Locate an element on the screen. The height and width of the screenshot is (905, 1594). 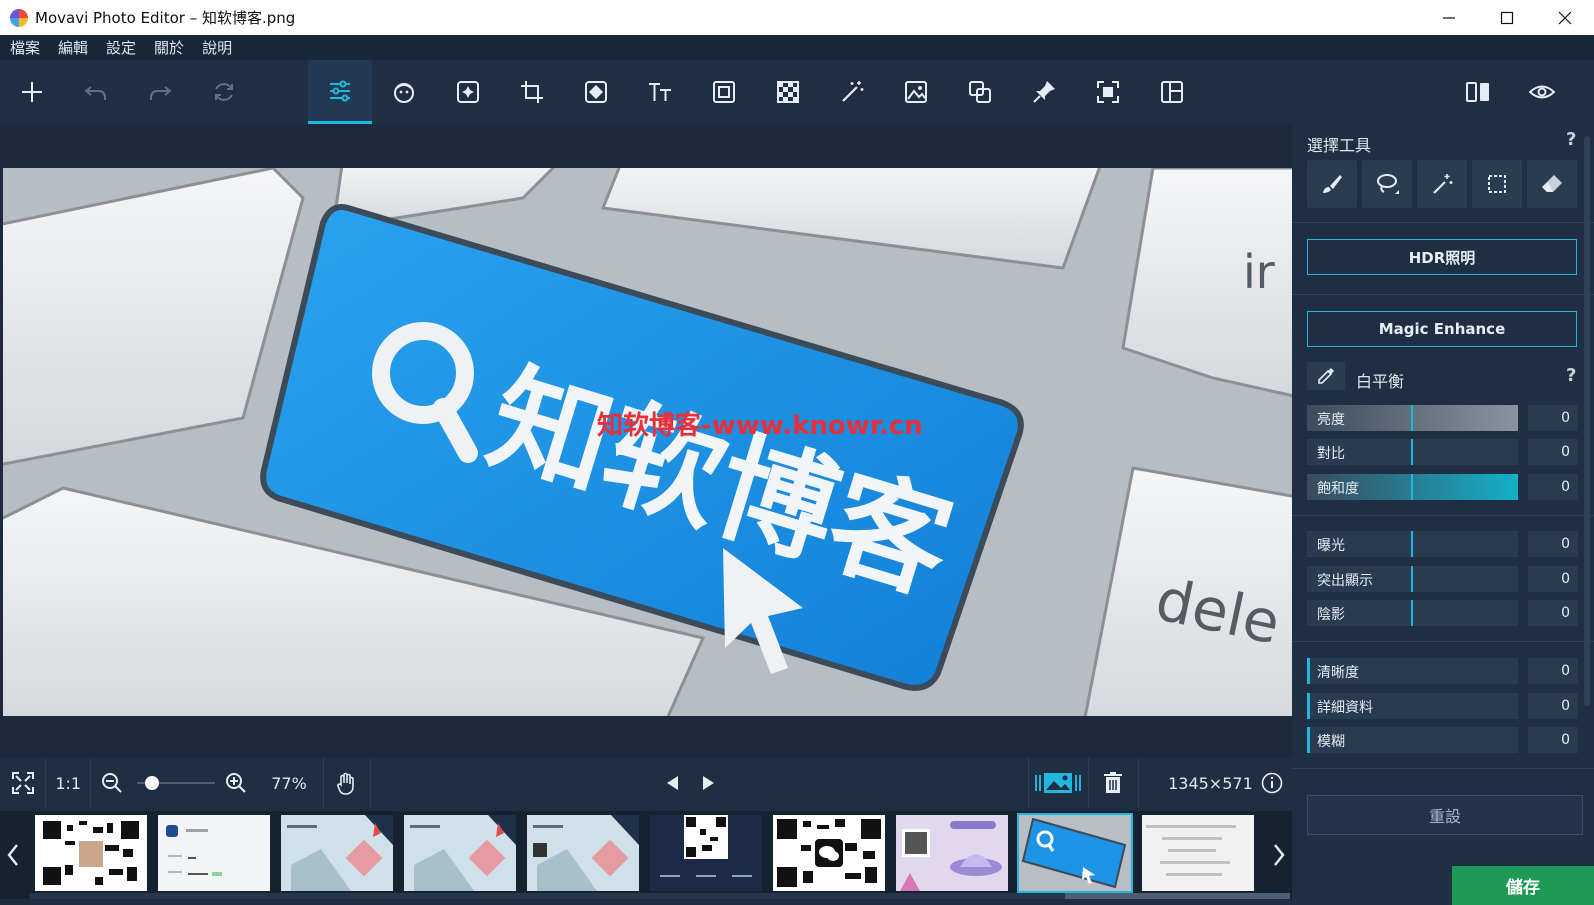
replace-icon is located at coordinates (980, 92).